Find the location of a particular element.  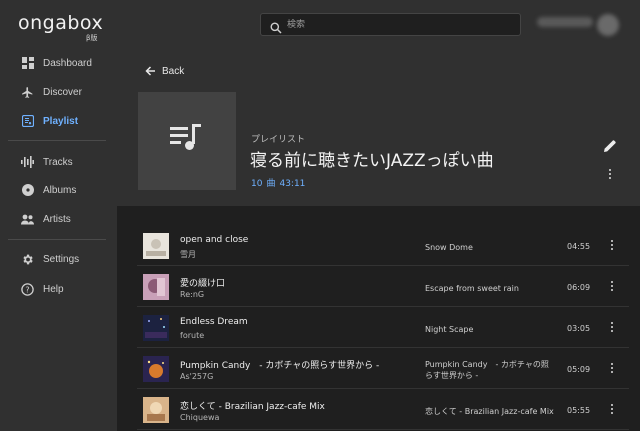

sidebar-item-label: Albums is located at coordinates (60, 190).